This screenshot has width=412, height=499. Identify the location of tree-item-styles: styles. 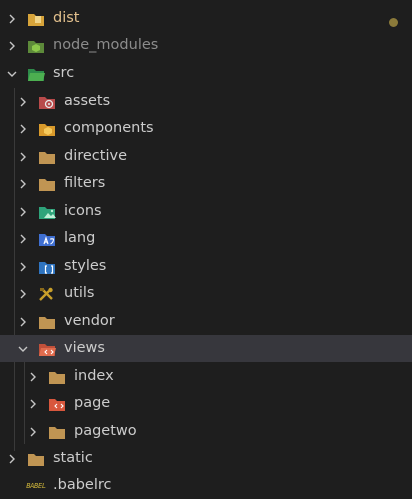
(206, 266).